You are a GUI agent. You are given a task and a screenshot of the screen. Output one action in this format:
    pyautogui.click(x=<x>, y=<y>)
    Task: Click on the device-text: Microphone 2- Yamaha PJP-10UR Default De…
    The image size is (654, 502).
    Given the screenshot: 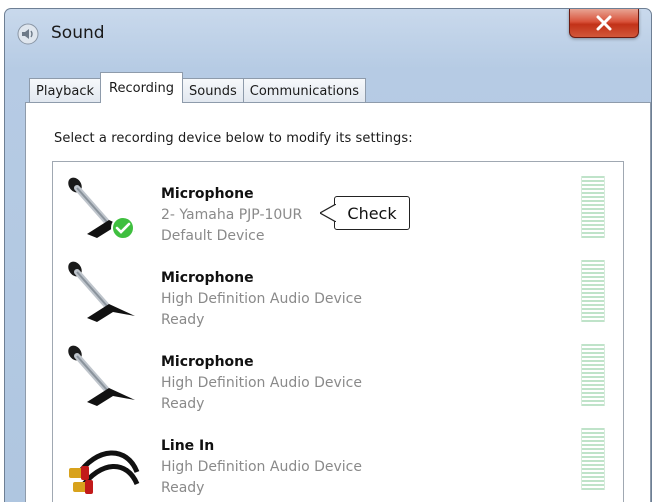 What is the action you would take?
    pyautogui.click(x=231, y=215)
    